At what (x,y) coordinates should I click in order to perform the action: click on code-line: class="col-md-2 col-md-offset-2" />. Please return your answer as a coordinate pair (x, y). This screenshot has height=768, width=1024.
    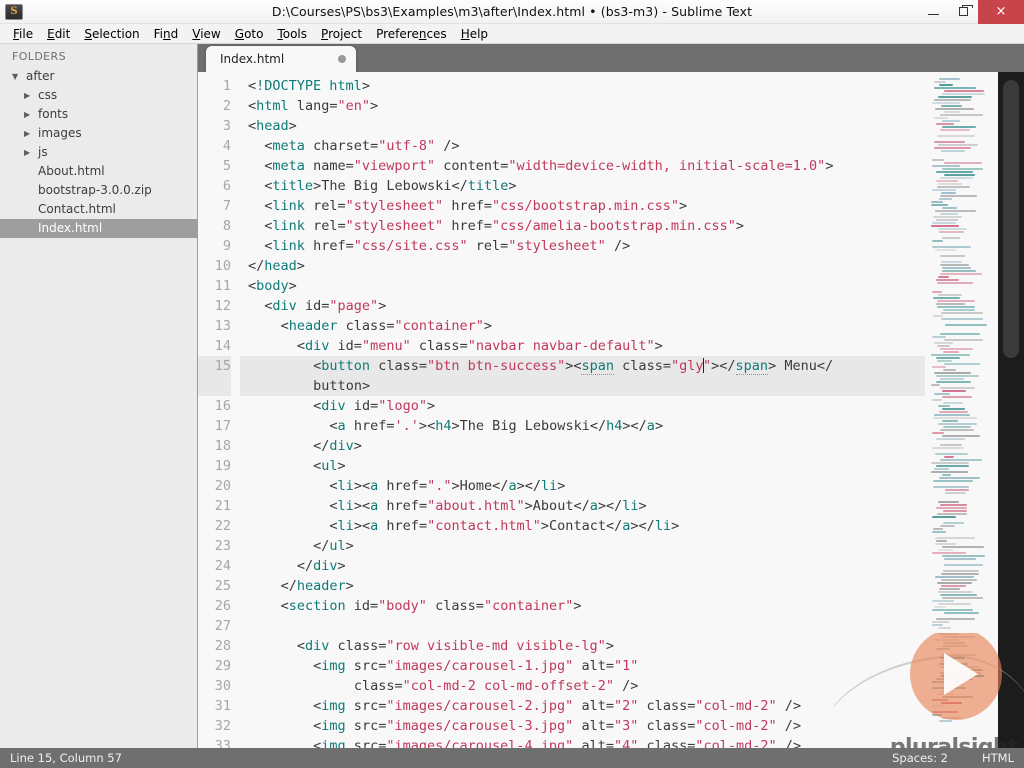
    Looking at the image, I should click on (632, 686).